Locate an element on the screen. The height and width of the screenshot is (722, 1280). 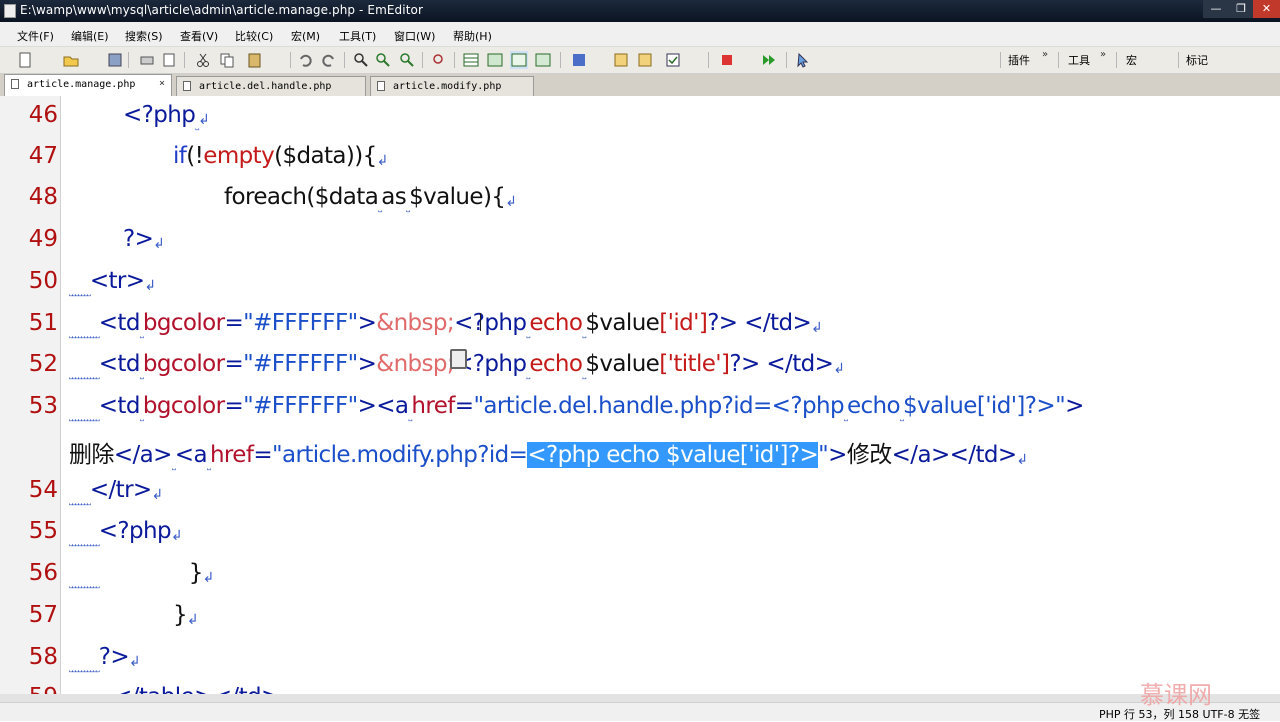
wrap-icon is located at coordinates (519, 60).